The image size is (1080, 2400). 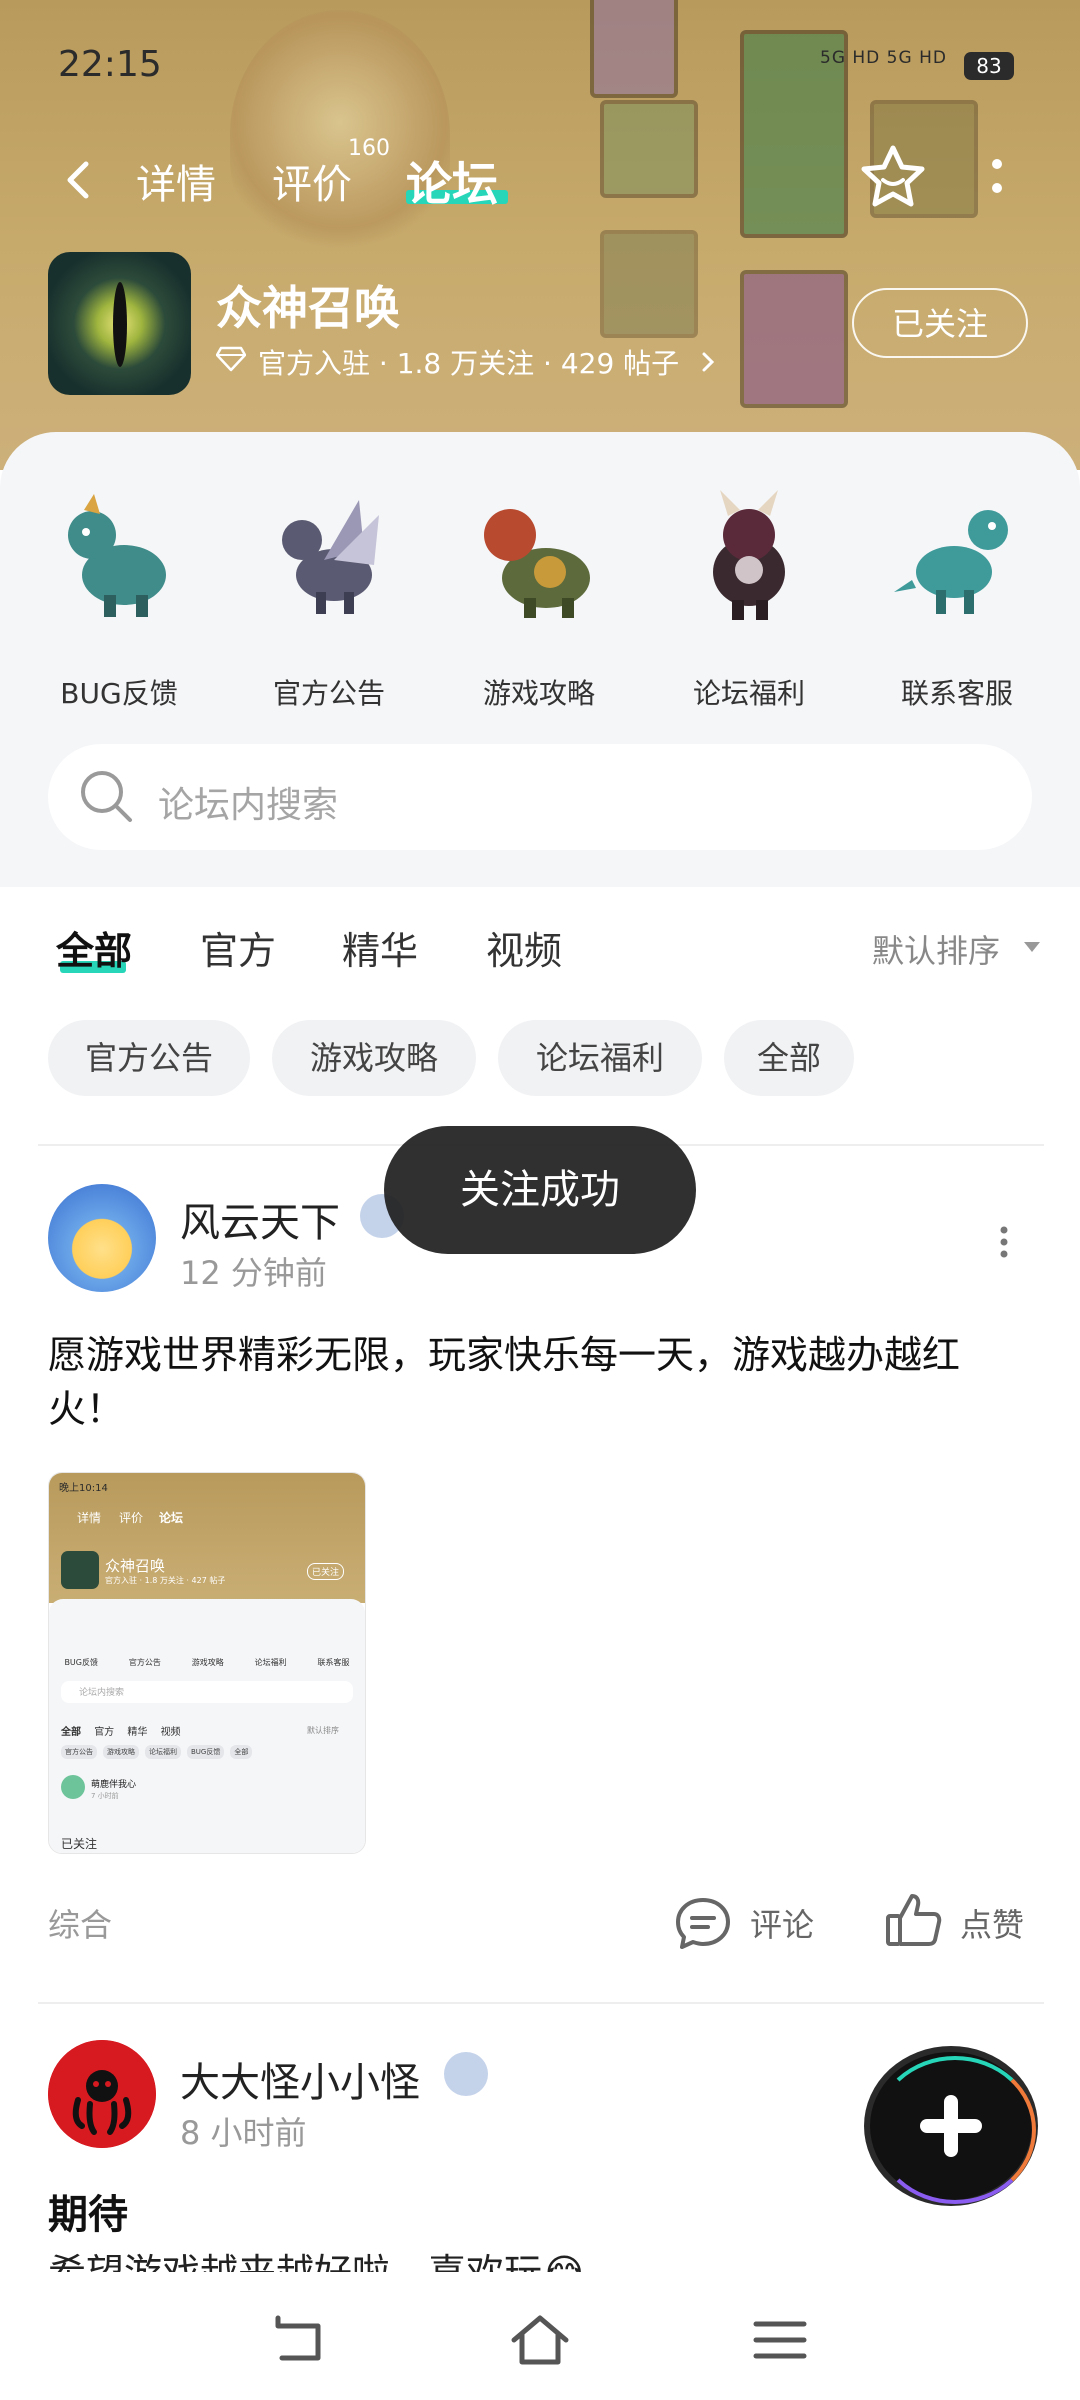 What do you see at coordinates (600, 1058) in the screenshot?
I see `chip-forum-welfare: 论坛福利` at bounding box center [600, 1058].